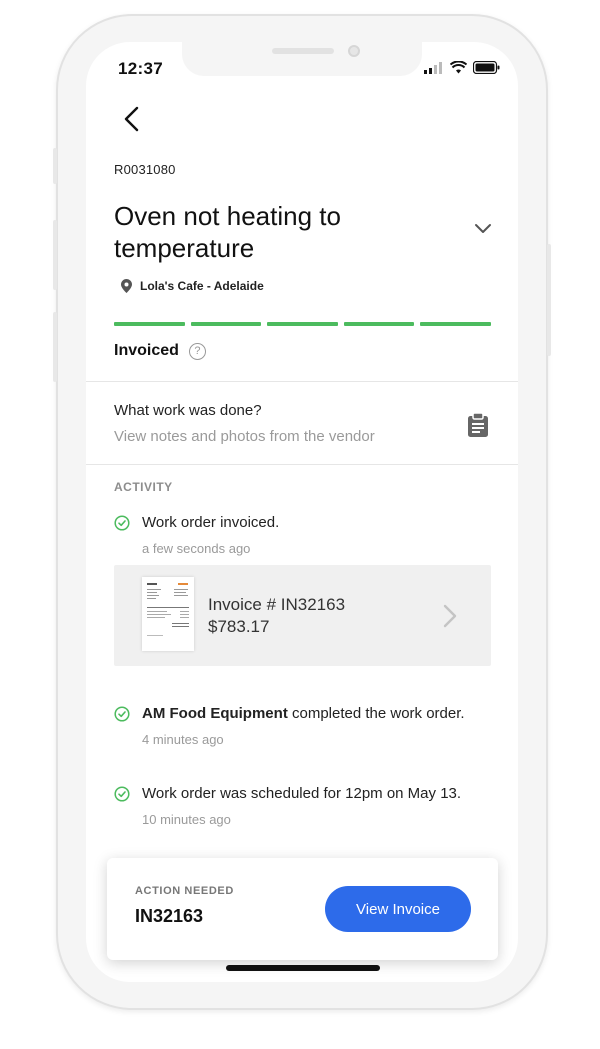 Image resolution: width=600 pixels, height=1049 pixels. Describe the element at coordinates (302, 909) in the screenshot. I see `action-bar: ACTION NEEDED IN32163 View Invoice` at that location.